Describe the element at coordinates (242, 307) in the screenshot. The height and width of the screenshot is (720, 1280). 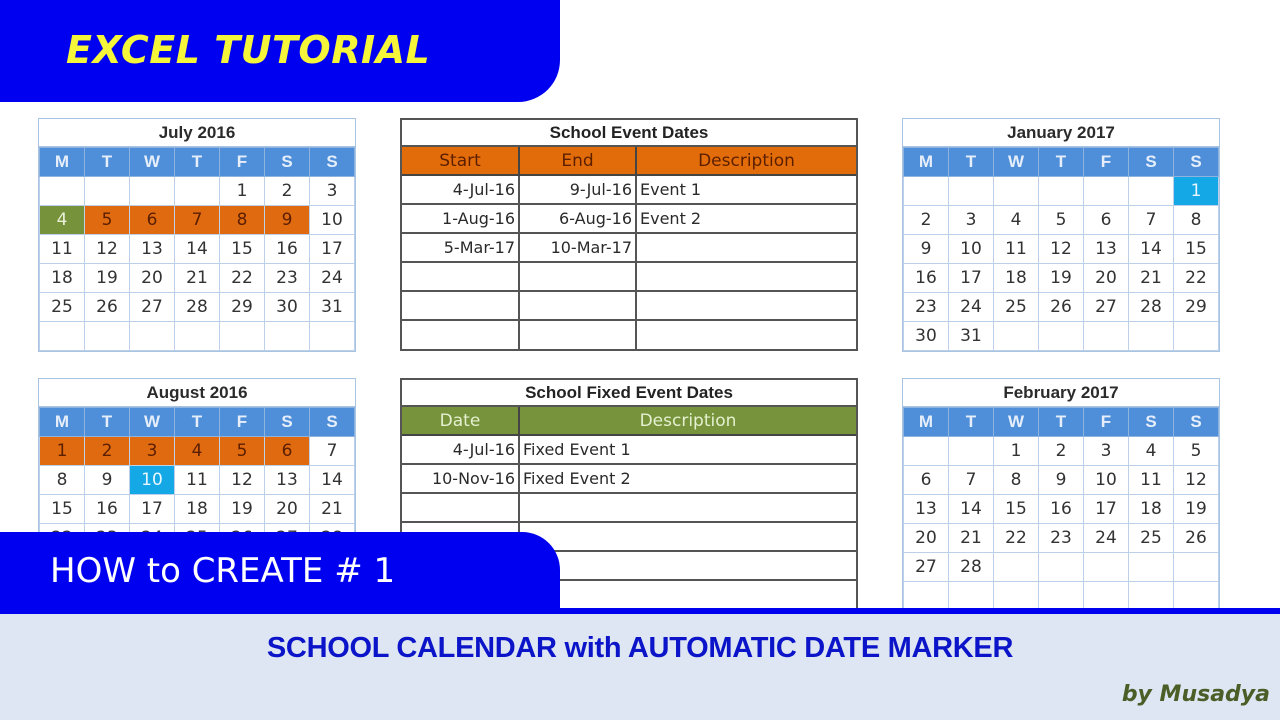
I see `day-cell: 29` at that location.